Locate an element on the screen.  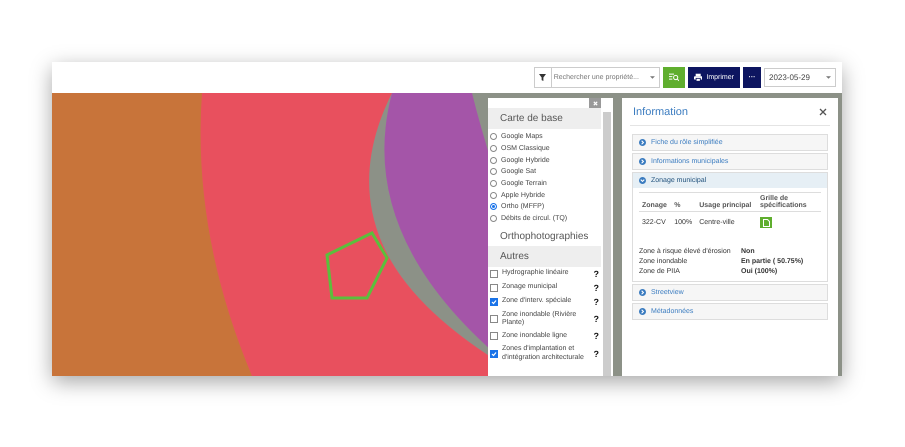
document-icon is located at coordinates (766, 222).